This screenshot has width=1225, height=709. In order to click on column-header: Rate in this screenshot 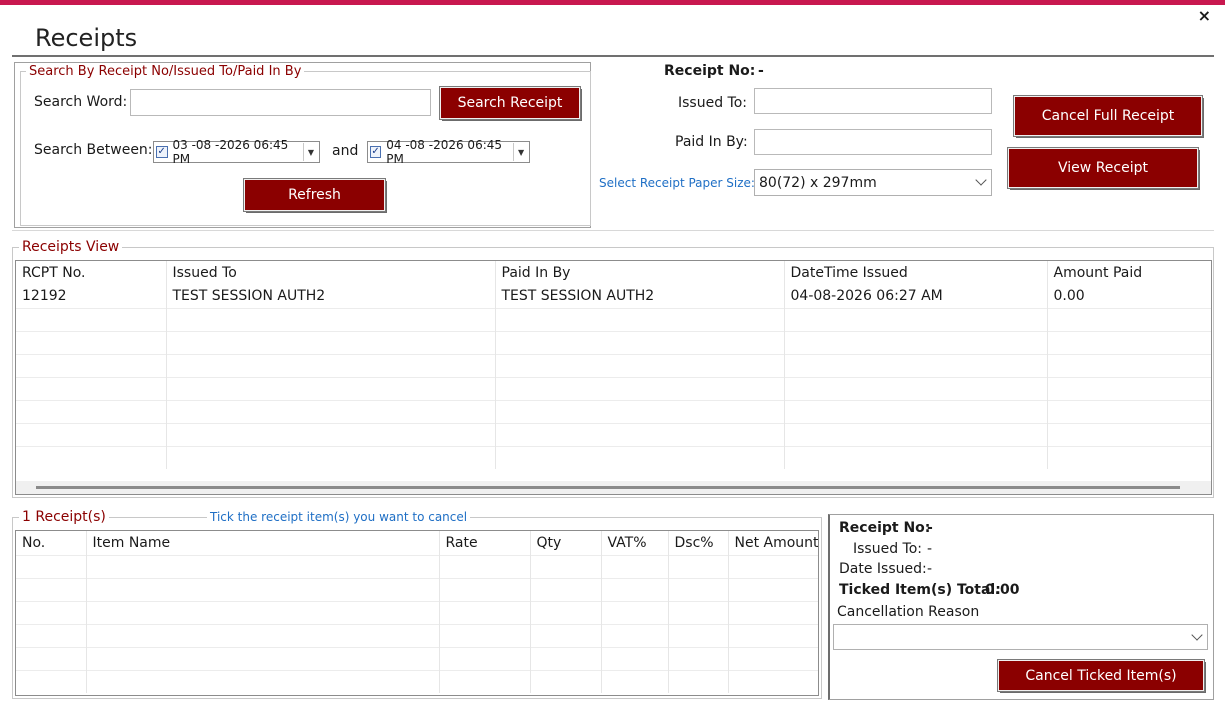, I will do `click(485, 543)`.